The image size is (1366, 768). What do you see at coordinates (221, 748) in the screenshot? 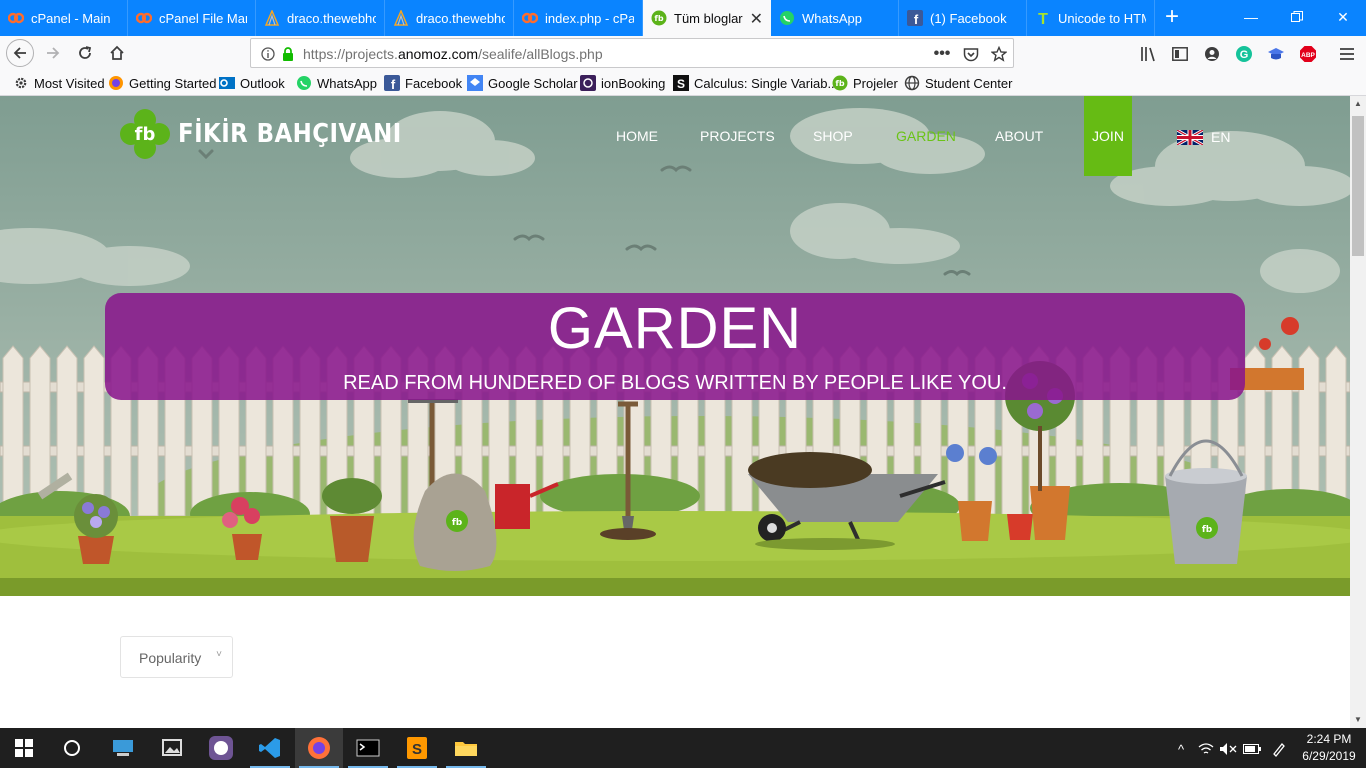
I see `taskbar-app-github` at bounding box center [221, 748].